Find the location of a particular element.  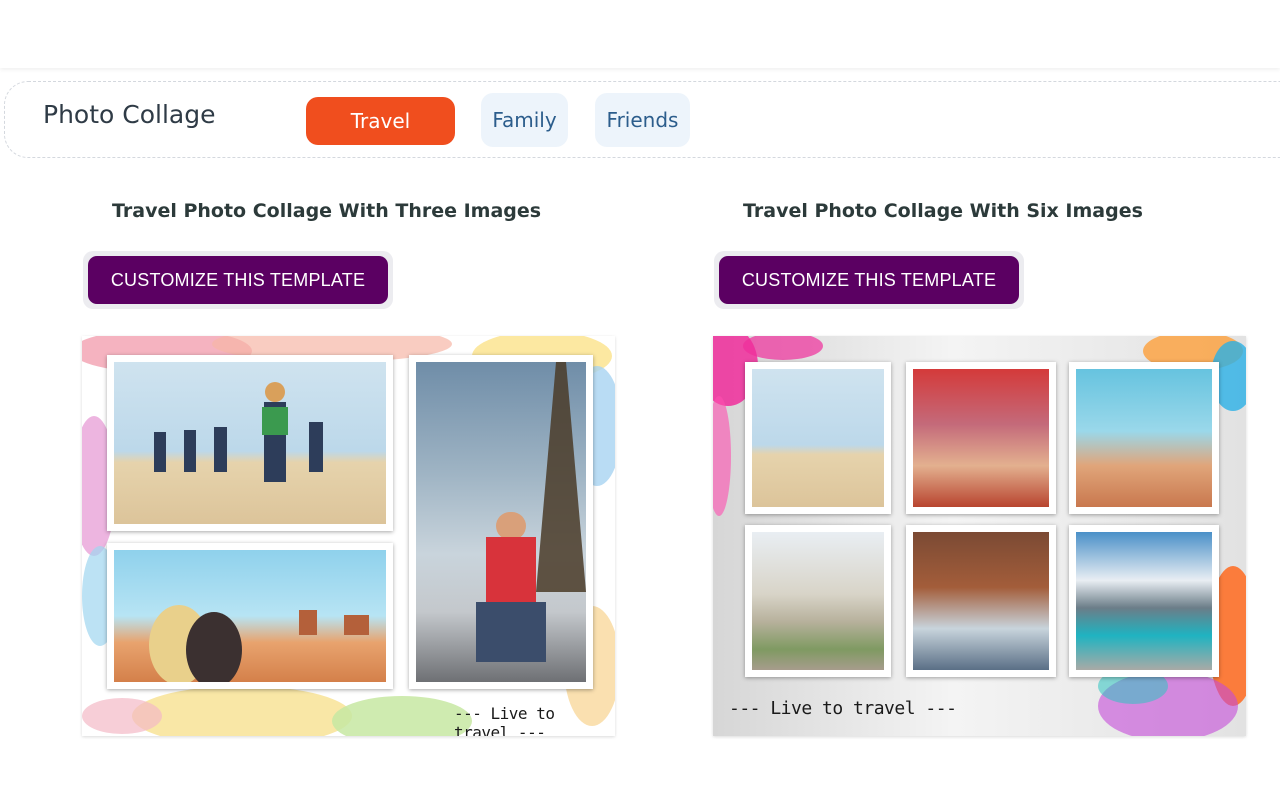

photo-coastal-rocks is located at coordinates (981, 601).